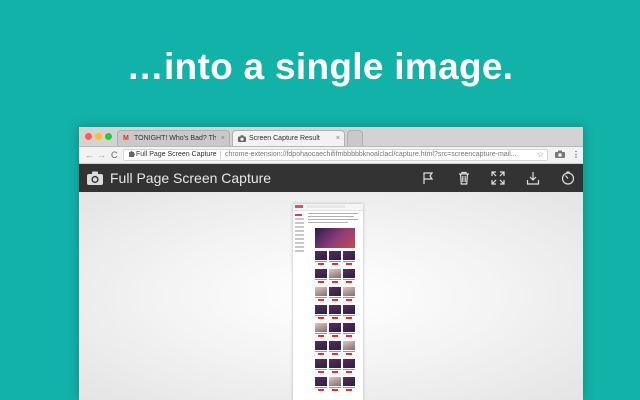  I want to click on bookmark-star-icon: ☆, so click(540, 155).